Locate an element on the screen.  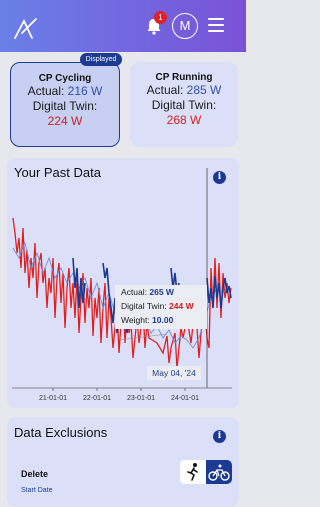
chart-date-tooltip: May 04, '24 is located at coordinates (174, 373).